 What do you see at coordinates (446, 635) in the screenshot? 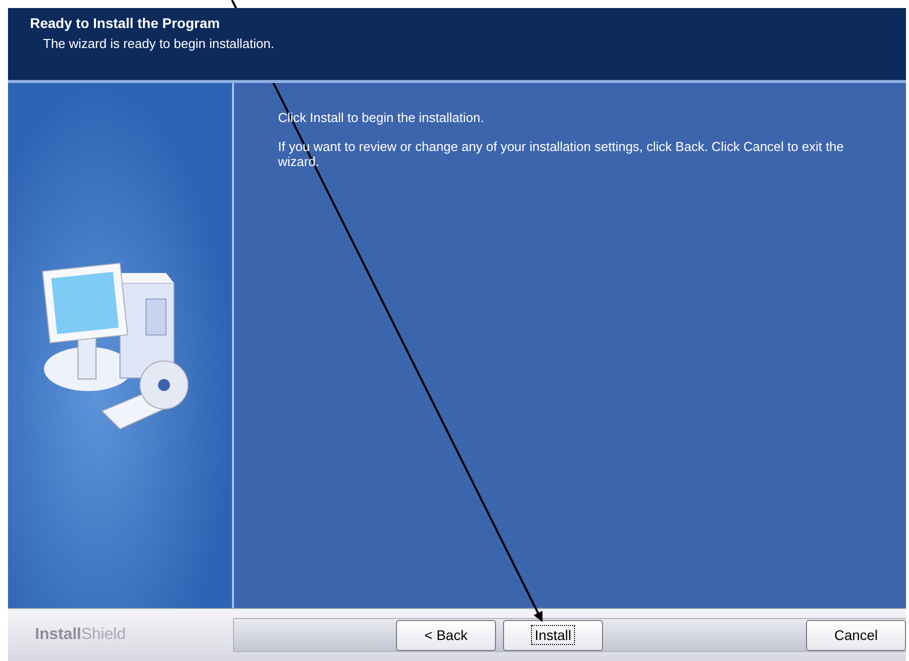
I see `back-button: < Back` at bounding box center [446, 635].